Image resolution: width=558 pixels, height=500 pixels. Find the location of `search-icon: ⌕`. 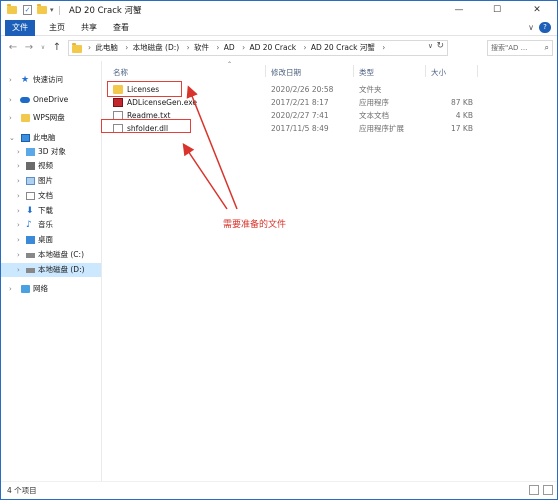

search-icon: ⌕ is located at coordinates (546, 47).